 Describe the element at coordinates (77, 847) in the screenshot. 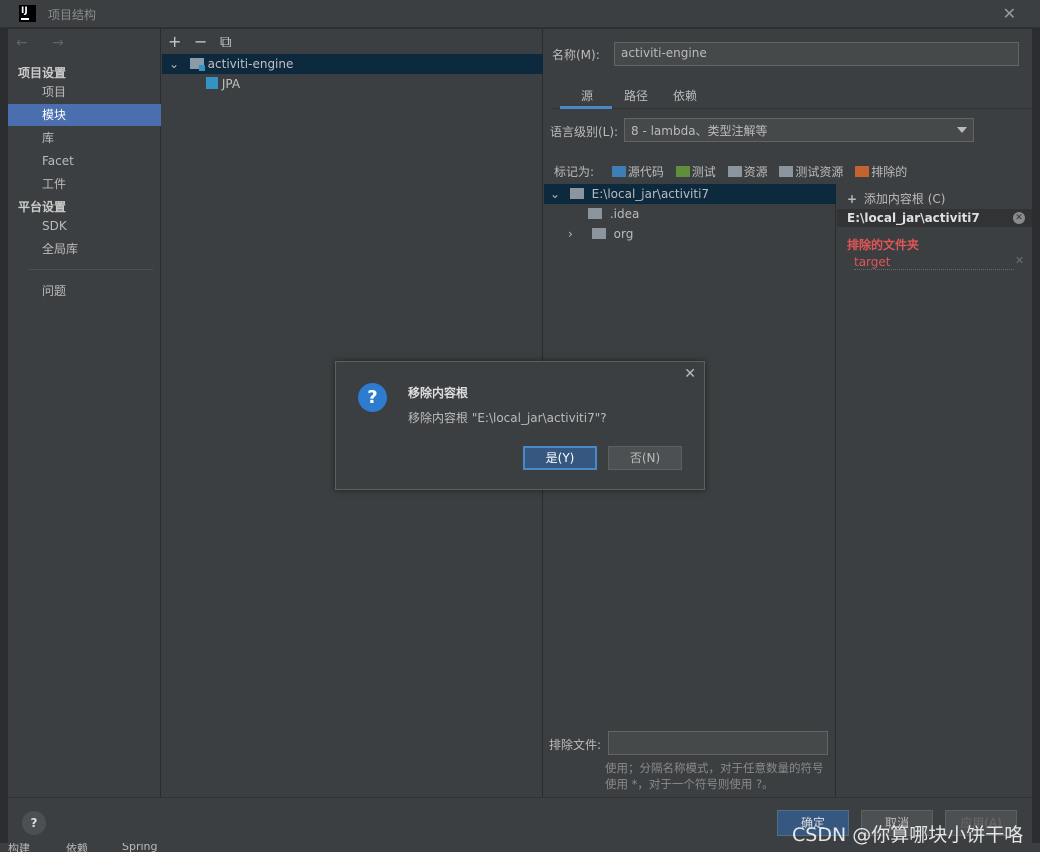

I see `tab-dependencies-tool: 依赖` at that location.